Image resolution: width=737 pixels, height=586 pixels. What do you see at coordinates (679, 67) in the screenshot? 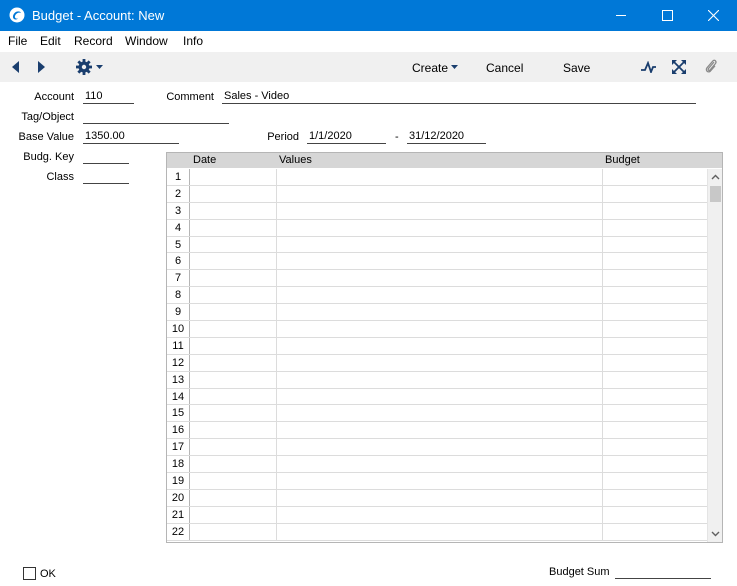
I see `expand-button` at bounding box center [679, 67].